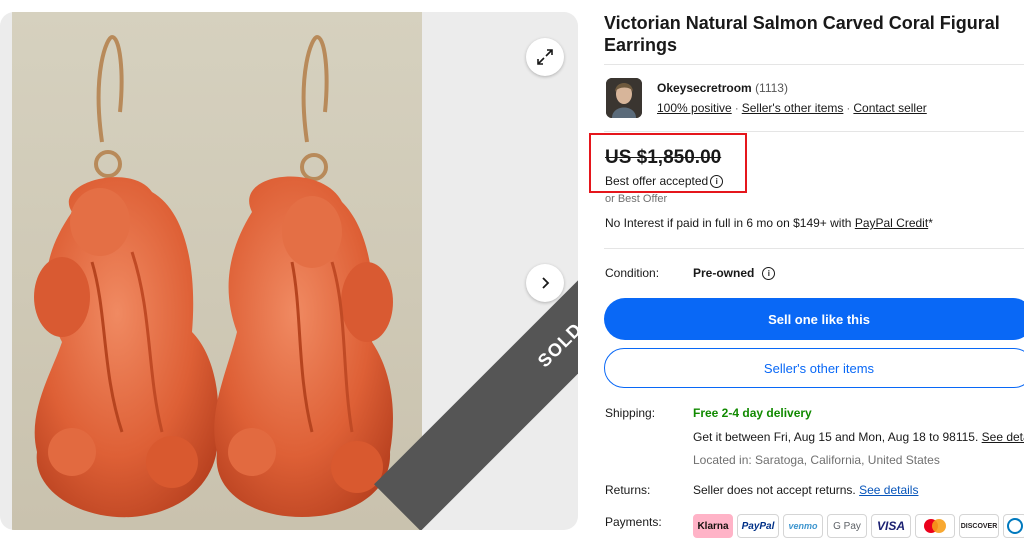 Image resolution: width=1024 pixels, height=542 pixels. I want to click on seller-name: Okeysecretroom, so click(704, 88).